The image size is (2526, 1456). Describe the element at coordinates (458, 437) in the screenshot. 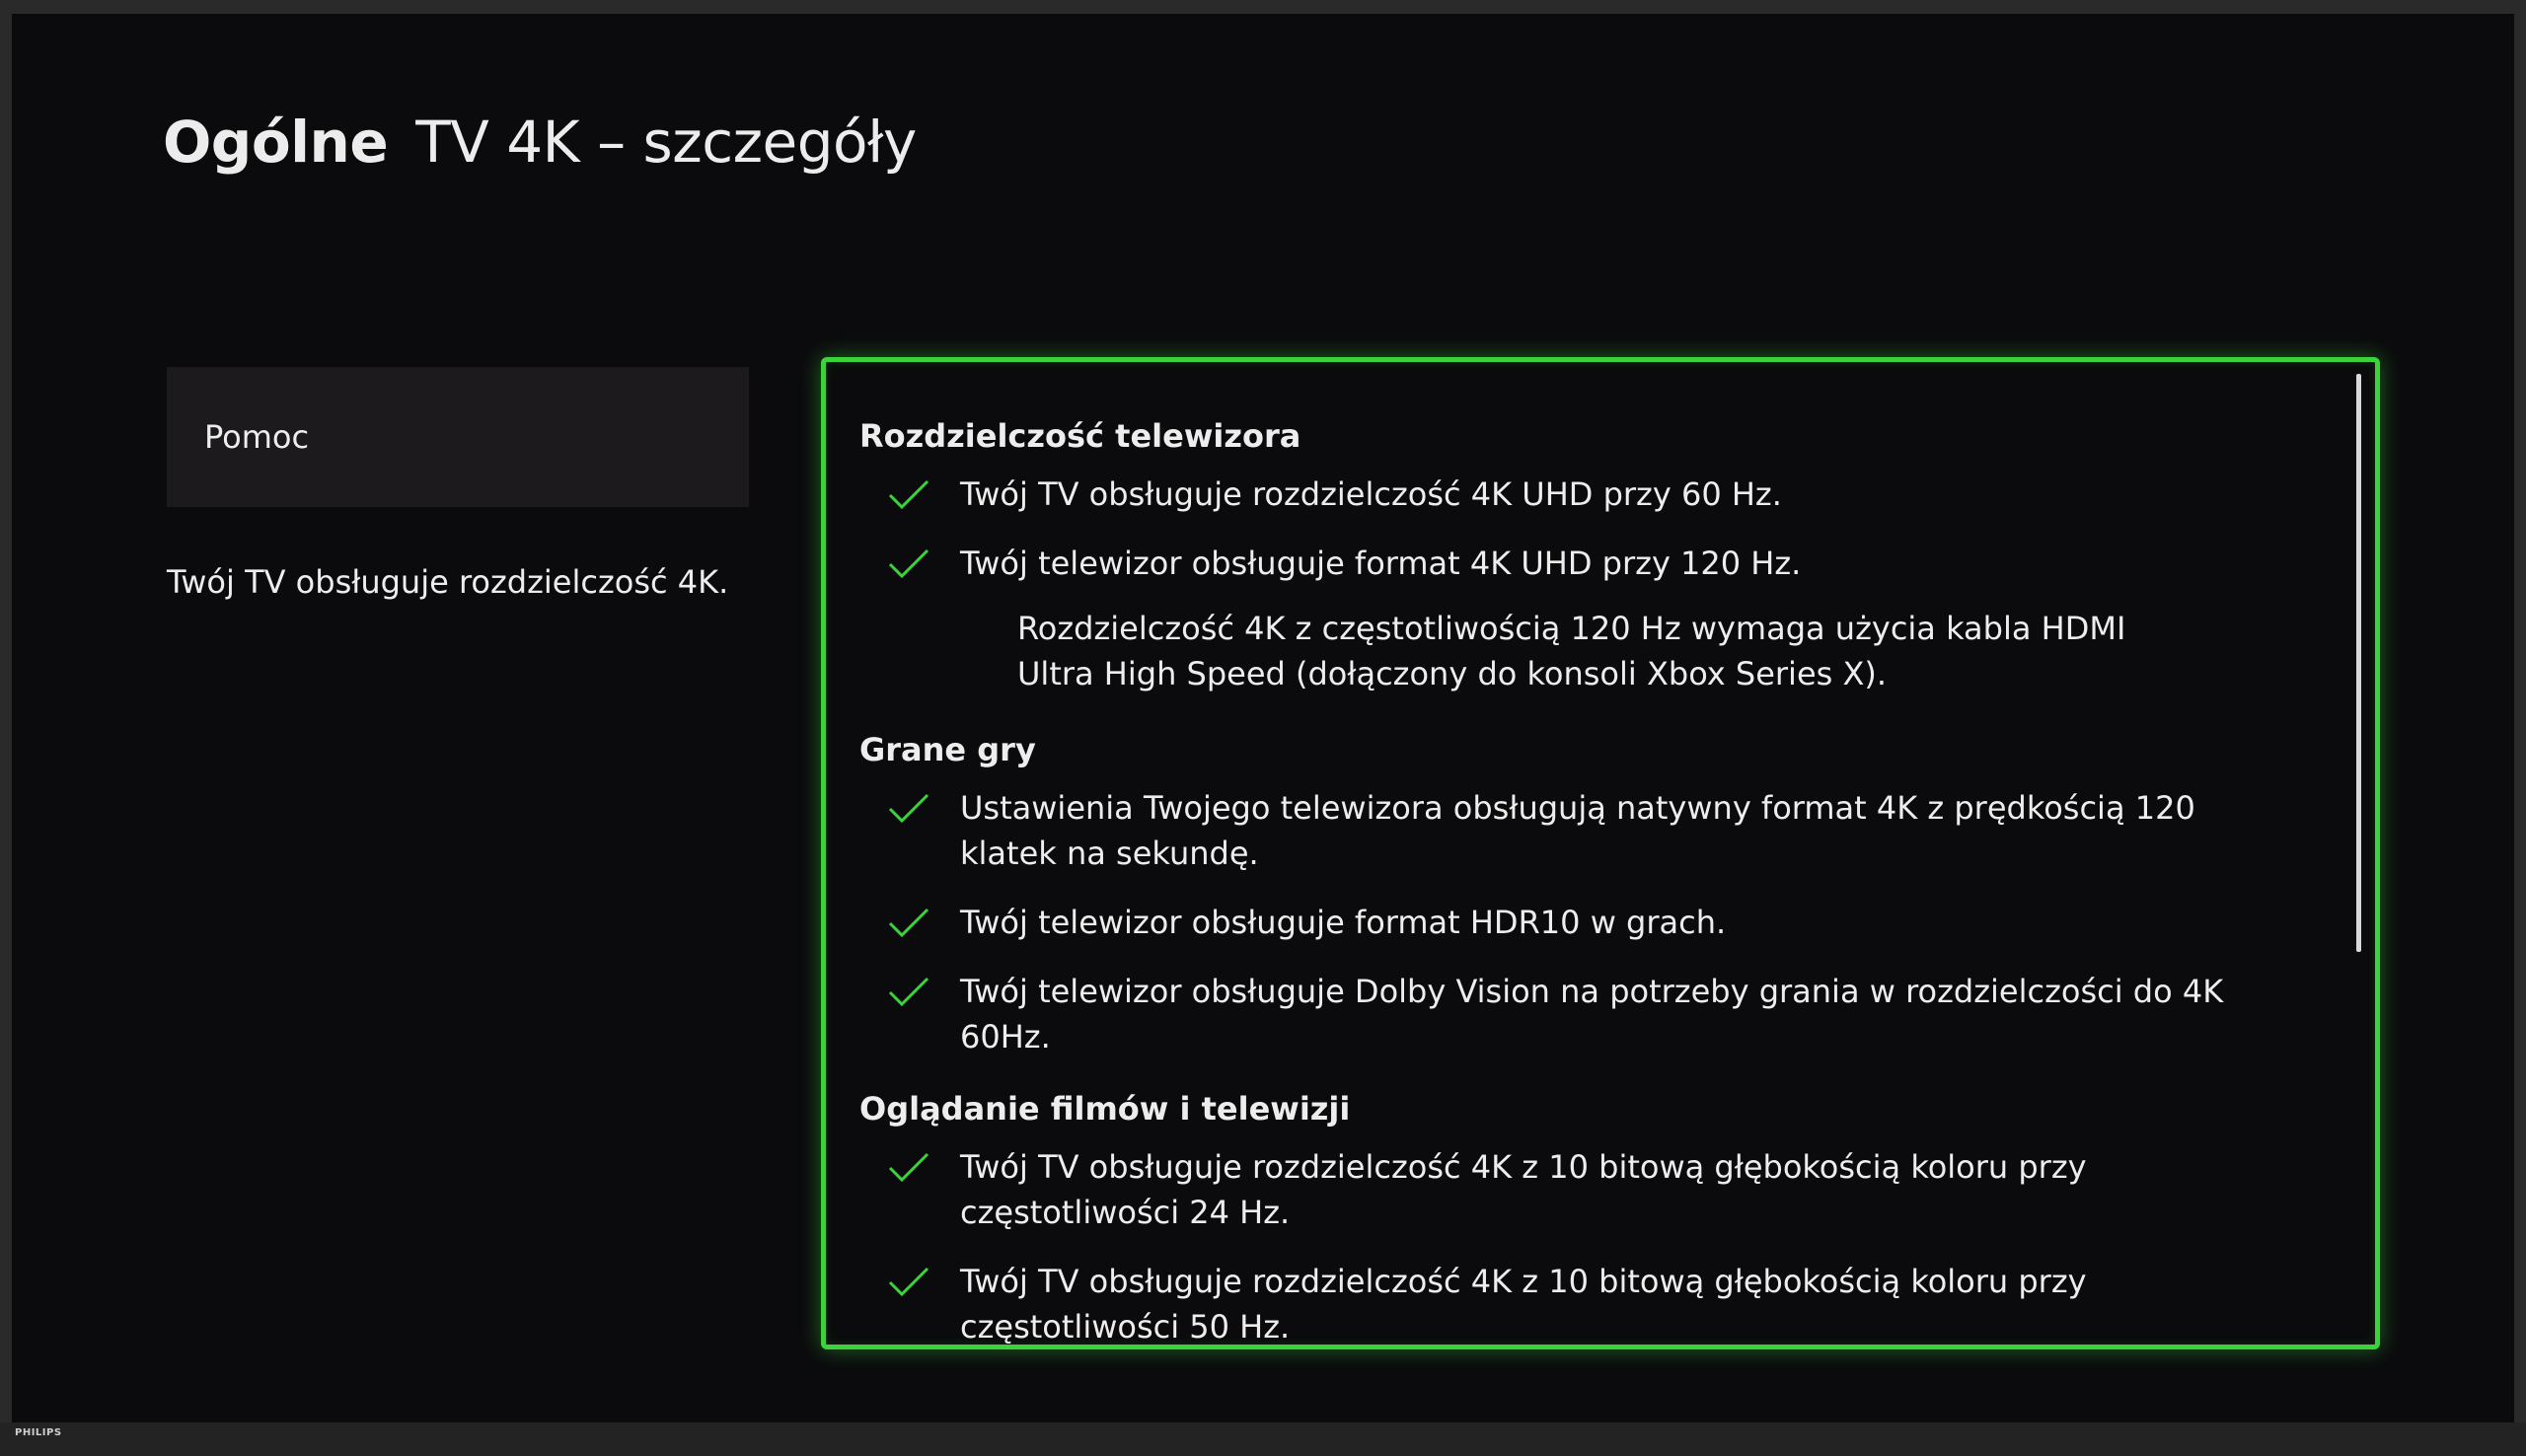

I see `help-button: Pomoc` at that location.